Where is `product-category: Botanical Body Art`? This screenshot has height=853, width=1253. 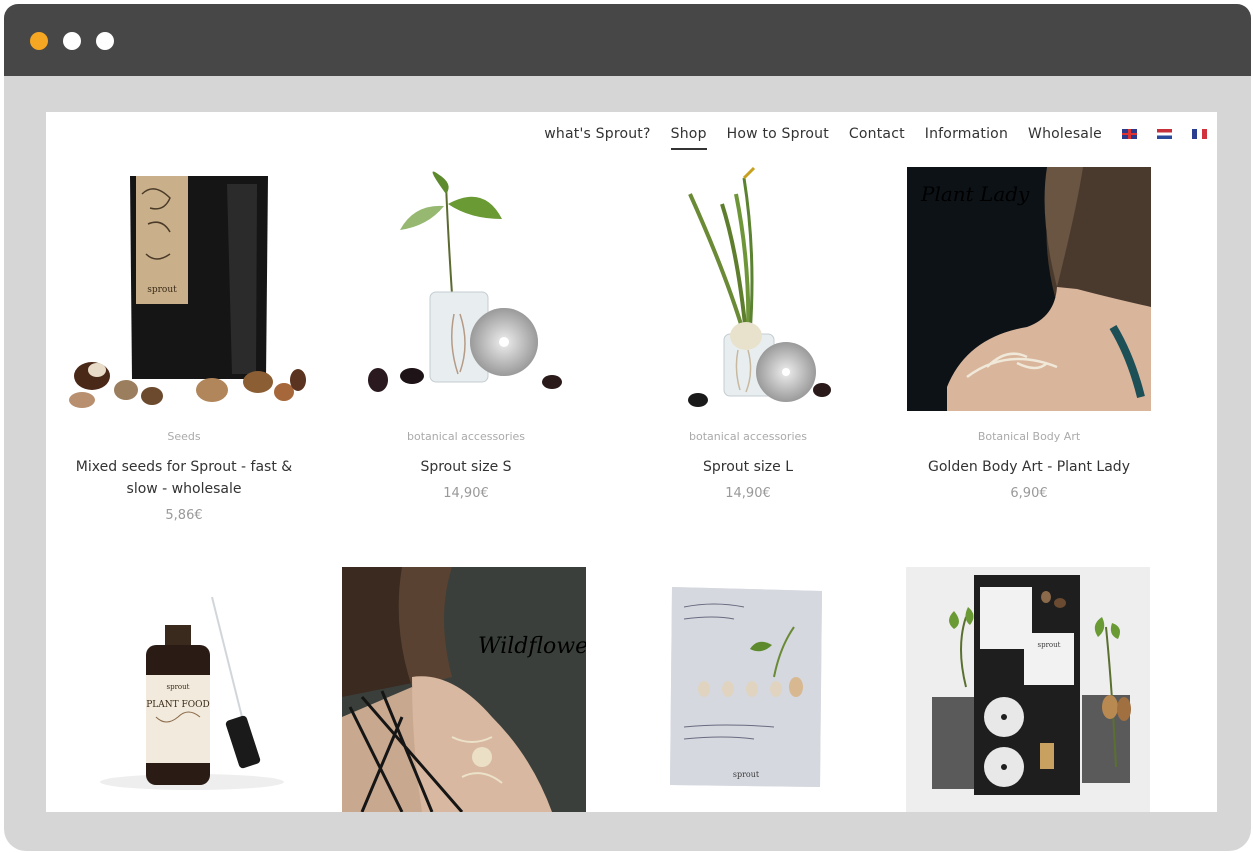
product-category: Botanical Body Art is located at coordinates (1029, 436).